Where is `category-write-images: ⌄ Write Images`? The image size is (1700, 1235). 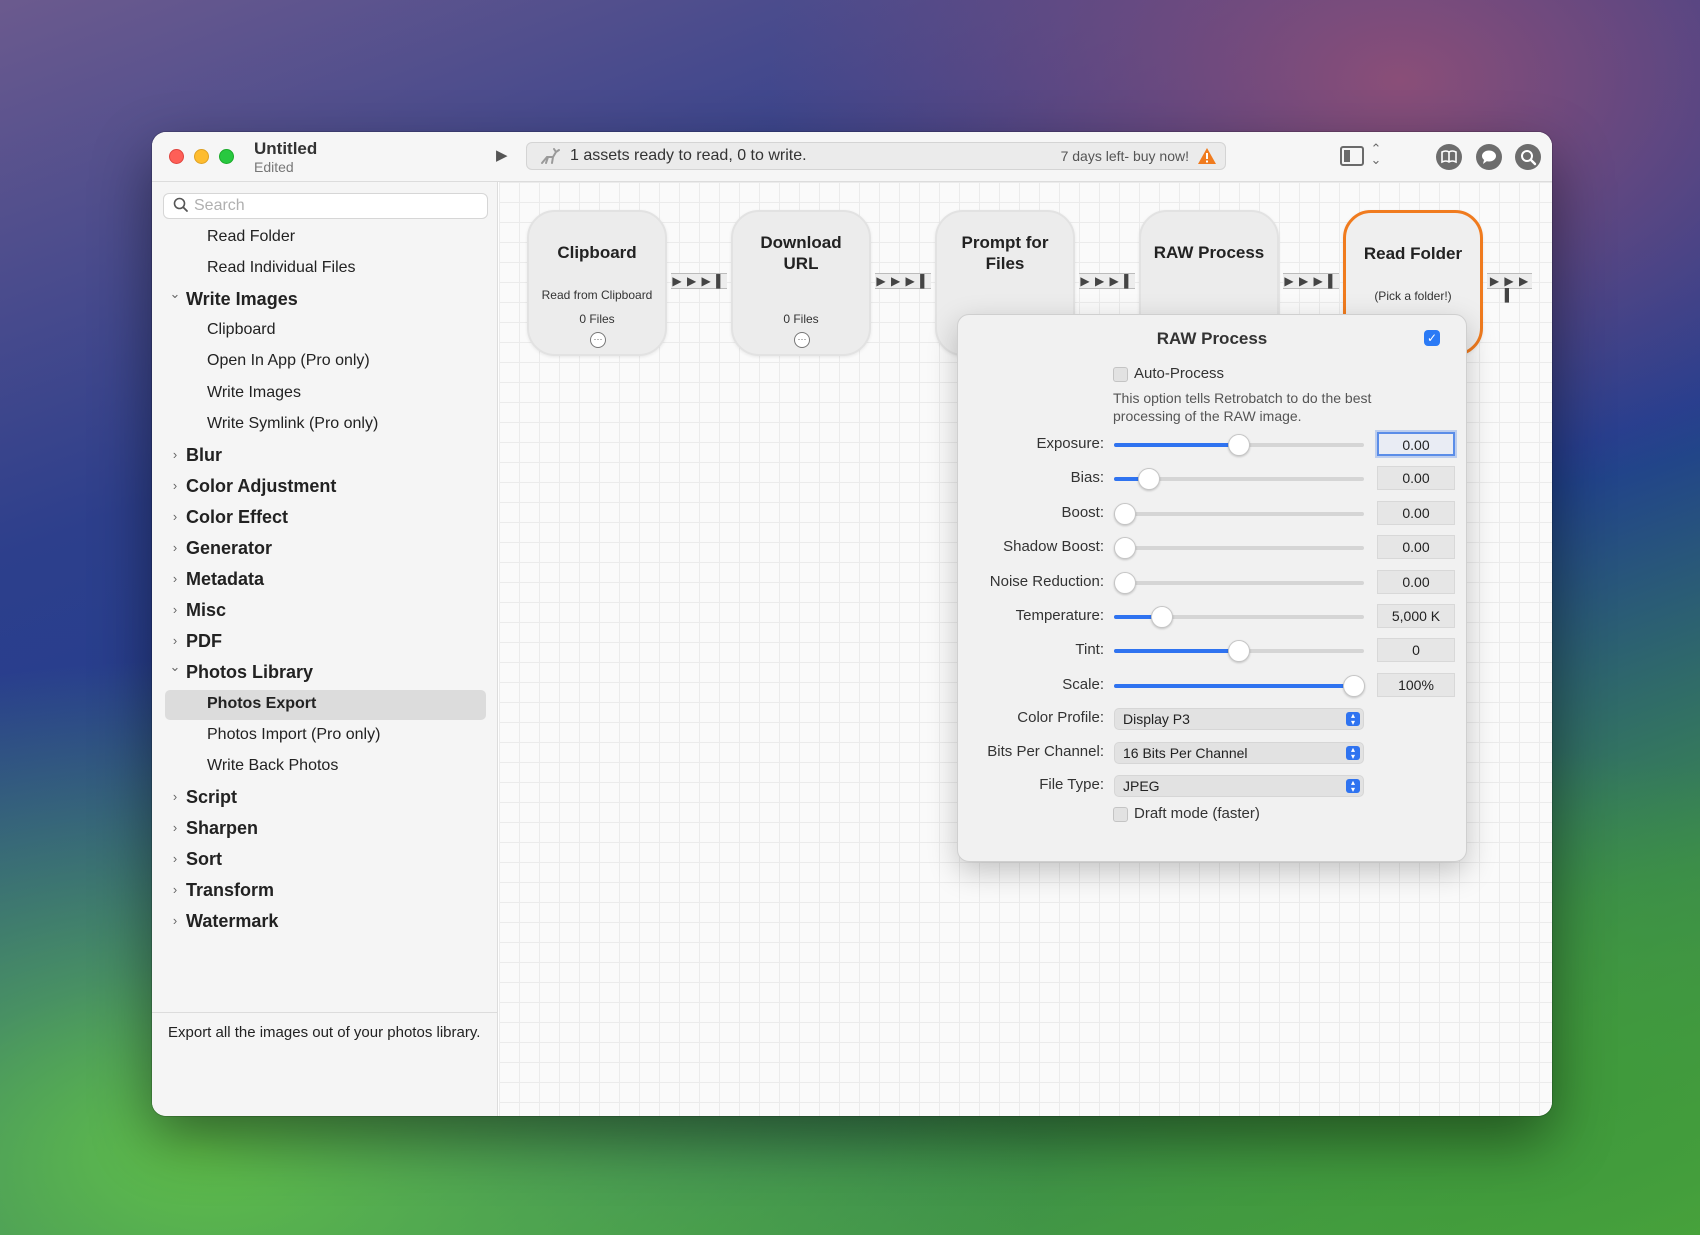 category-write-images: ⌄ Write Images is located at coordinates (325, 300).